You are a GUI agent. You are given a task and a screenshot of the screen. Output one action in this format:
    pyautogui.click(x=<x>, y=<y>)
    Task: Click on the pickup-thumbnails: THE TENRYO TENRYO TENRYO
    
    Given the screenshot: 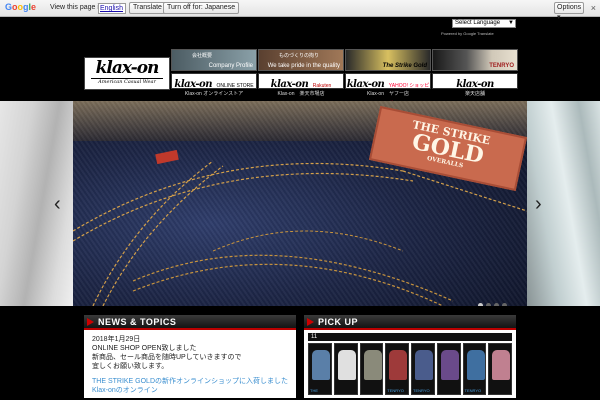 What is the action you would take?
    pyautogui.click(x=410, y=369)
    